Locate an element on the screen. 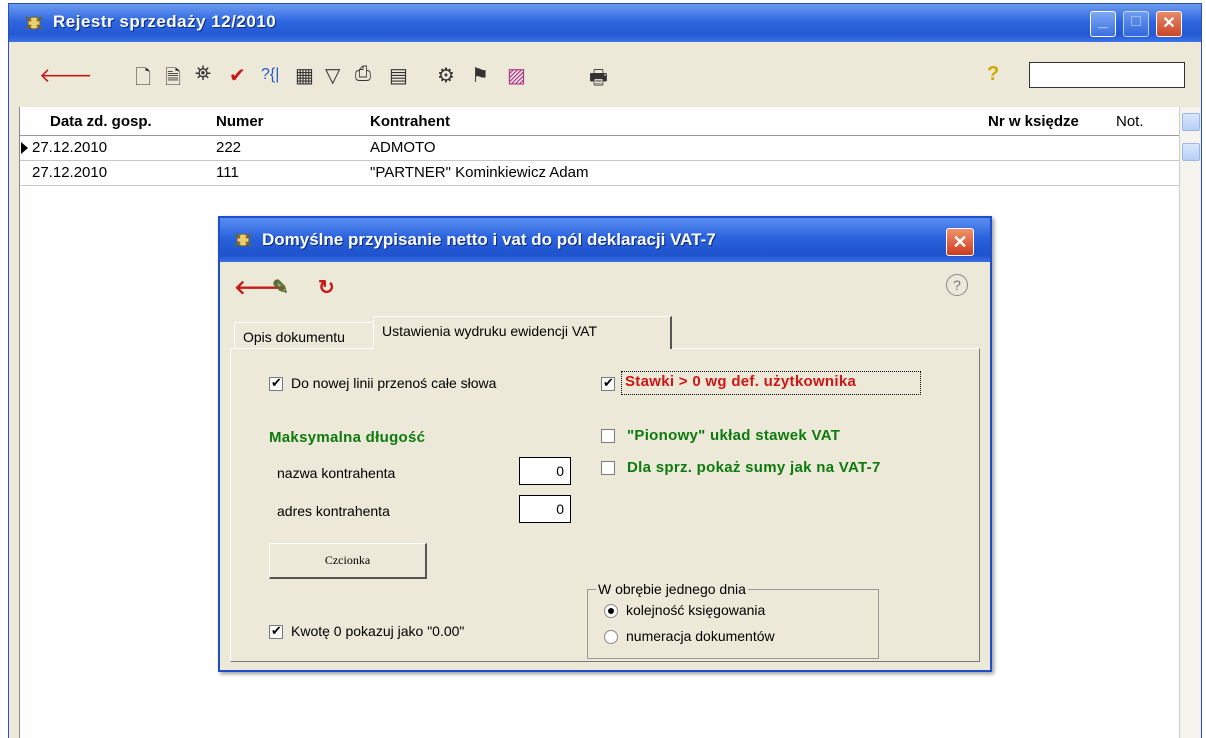 This screenshot has width=1206, height=738. checkmark-icon: ✔ is located at coordinates (237, 75).